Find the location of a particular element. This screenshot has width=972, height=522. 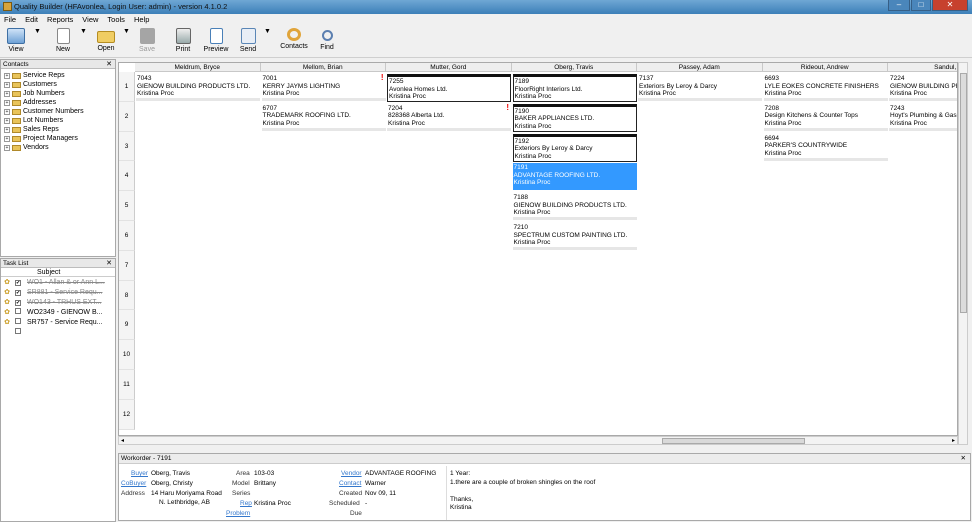

preview-button: Preview is located at coordinates (216, 40).